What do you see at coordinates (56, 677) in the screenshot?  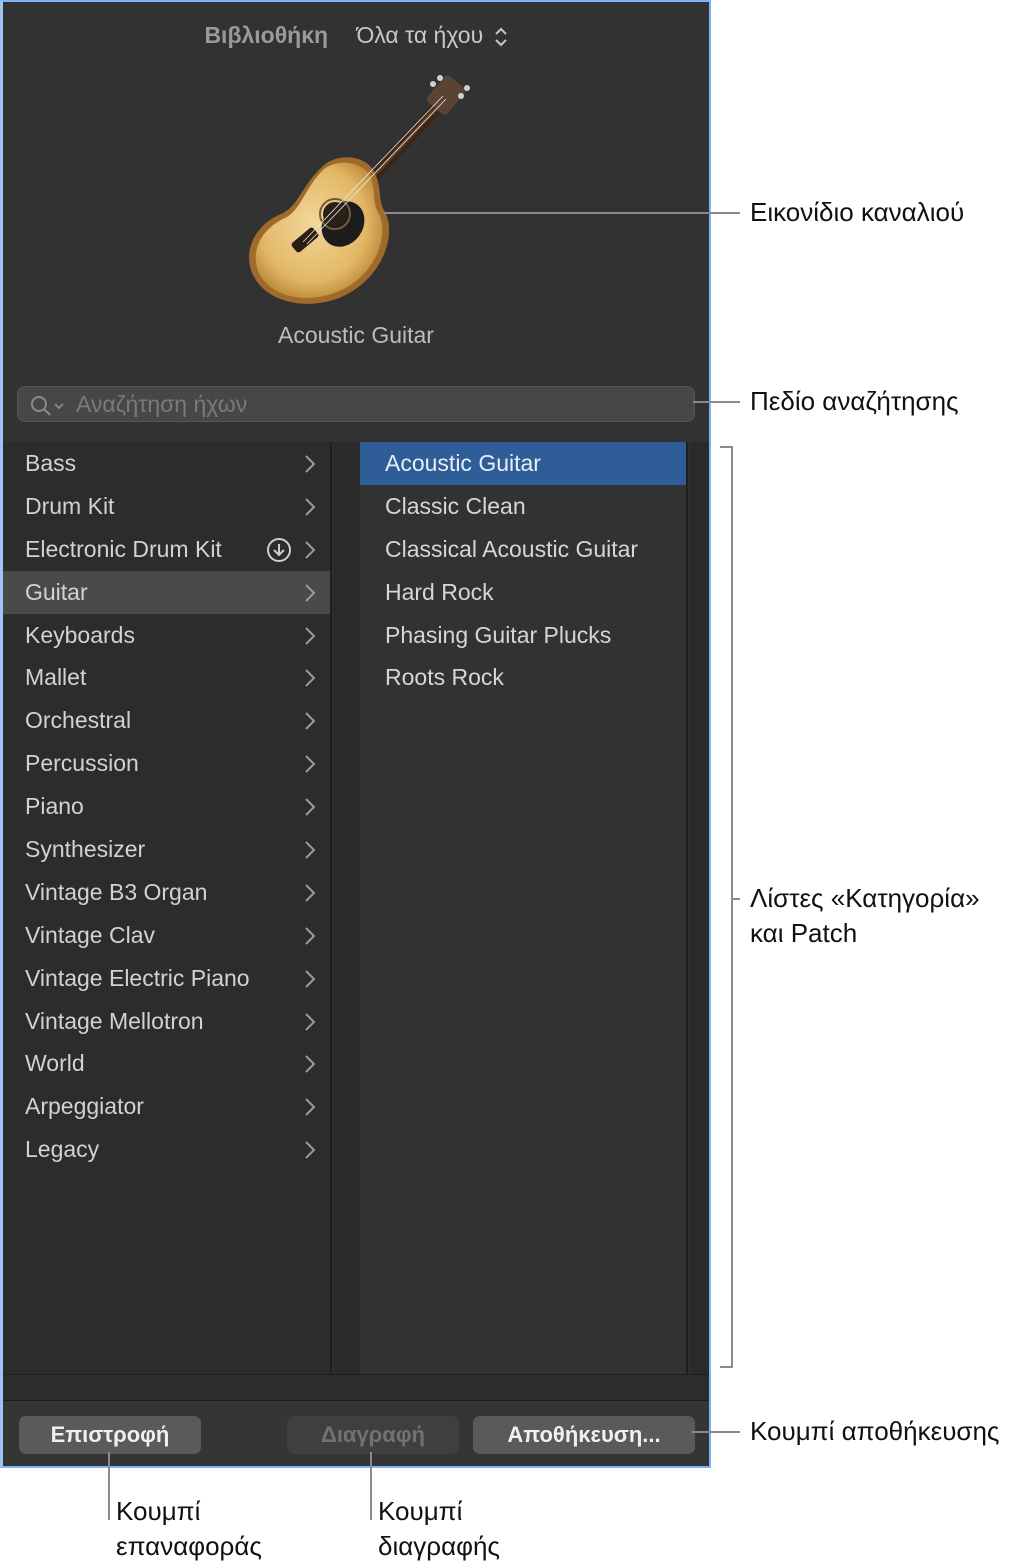 I see `category-label: Mallet` at bounding box center [56, 677].